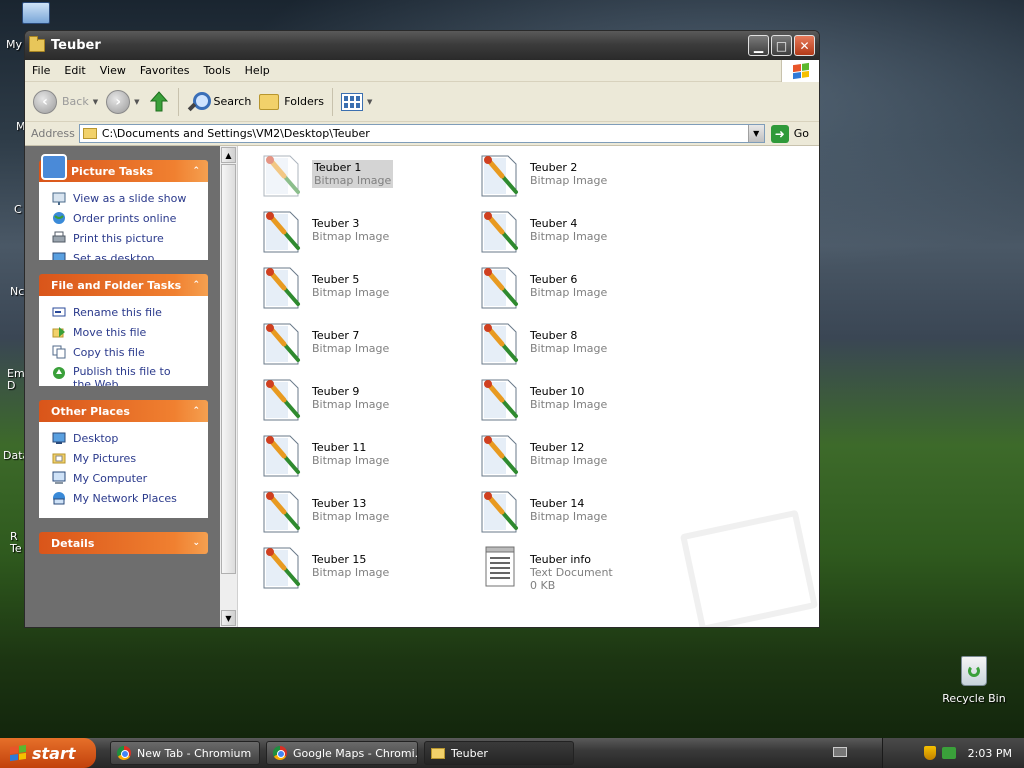  I want to click on desktop-icon, so click(59, 438).